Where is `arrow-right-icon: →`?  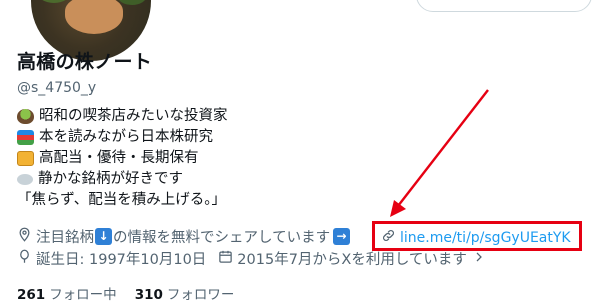 arrow-right-icon: → is located at coordinates (342, 236).